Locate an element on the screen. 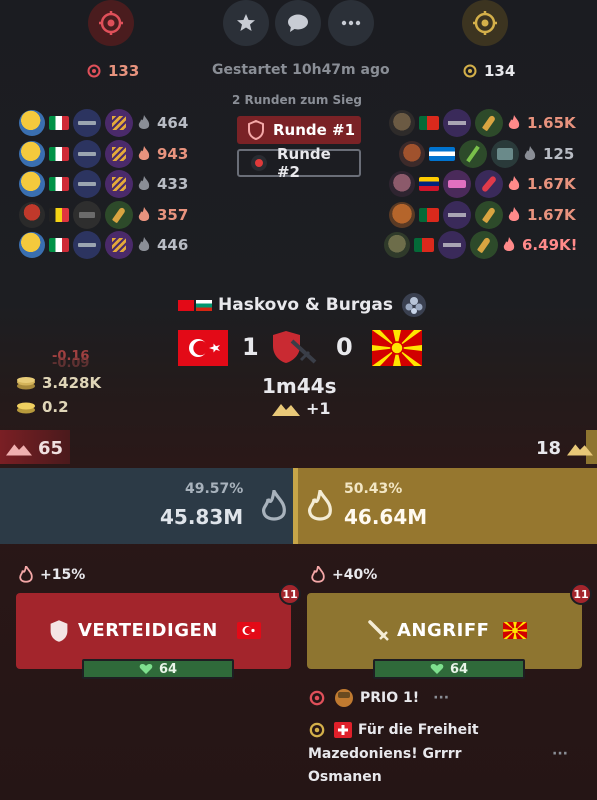  chat-bubble-icon is located at coordinates (298, 23).